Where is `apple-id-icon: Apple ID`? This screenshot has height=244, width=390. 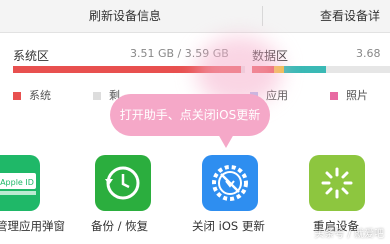
apple-id-icon: Apple ID is located at coordinates (18, 184).